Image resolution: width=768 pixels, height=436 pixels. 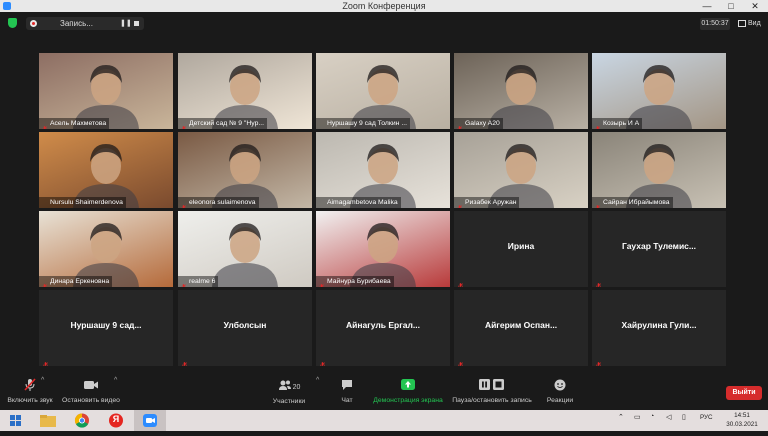 What do you see at coordinates (492, 400) in the screenshot?
I see `pause-recording-label: Пауза/остановить запись` at bounding box center [492, 400].